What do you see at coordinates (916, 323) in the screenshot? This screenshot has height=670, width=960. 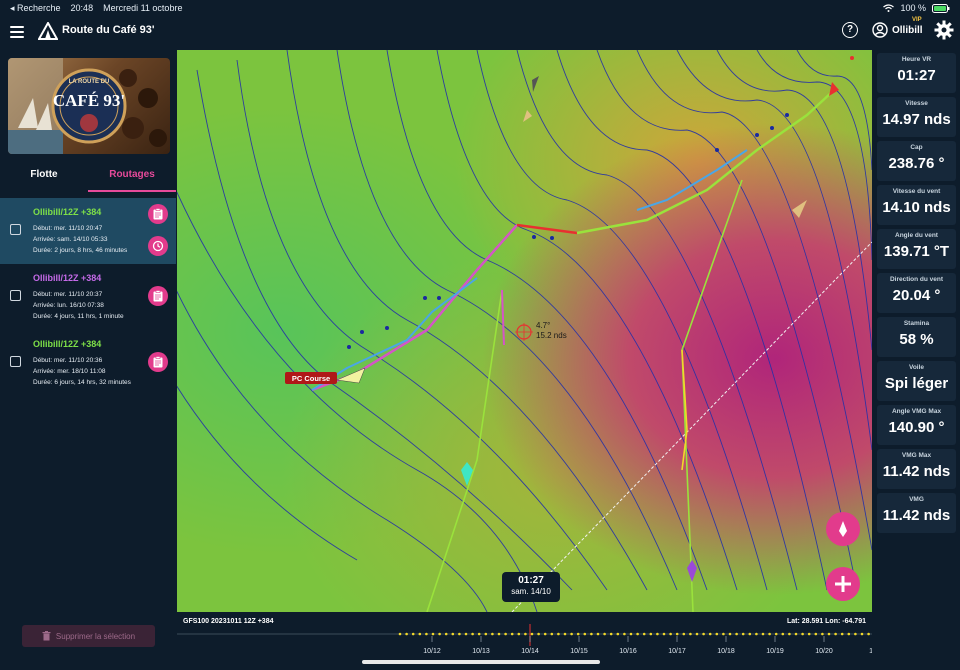 I see `stat-label: Stamina` at bounding box center [916, 323].